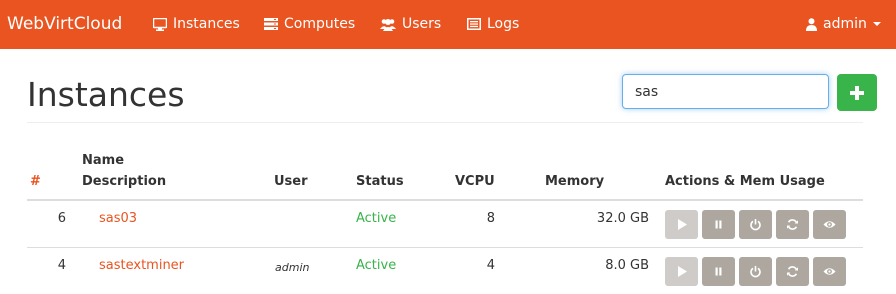 This screenshot has width=896, height=294. Describe the element at coordinates (474, 24) in the screenshot. I see `list-icon` at that location.